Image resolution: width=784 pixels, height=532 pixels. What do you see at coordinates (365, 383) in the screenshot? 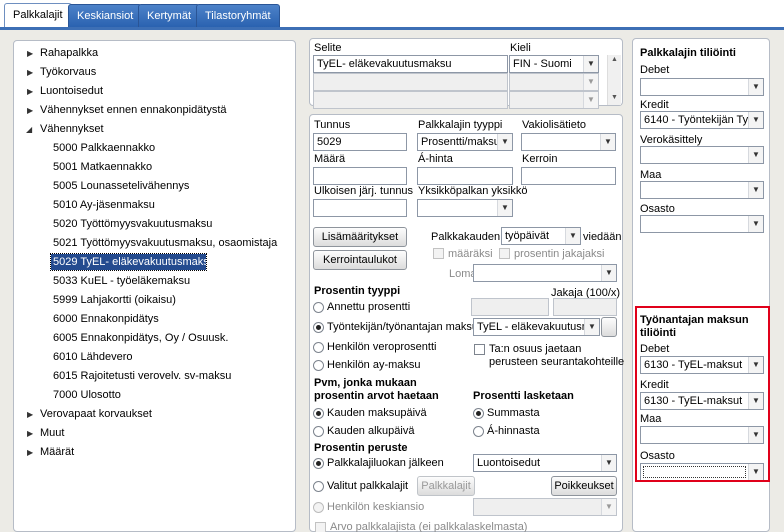
I see `pvm-heading-1: Pvm, jonka mukaan` at bounding box center [365, 383].